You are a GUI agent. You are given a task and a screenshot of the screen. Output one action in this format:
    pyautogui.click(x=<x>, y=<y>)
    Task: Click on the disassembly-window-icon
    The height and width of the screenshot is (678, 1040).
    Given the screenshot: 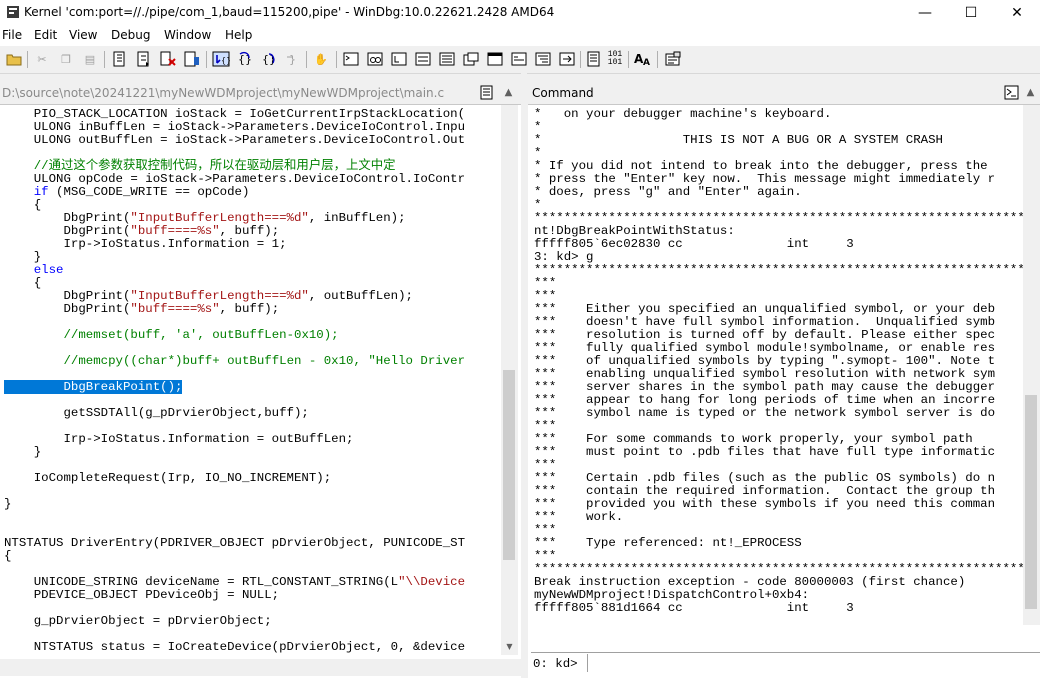 What is the action you would take?
    pyautogui.click(x=495, y=59)
    